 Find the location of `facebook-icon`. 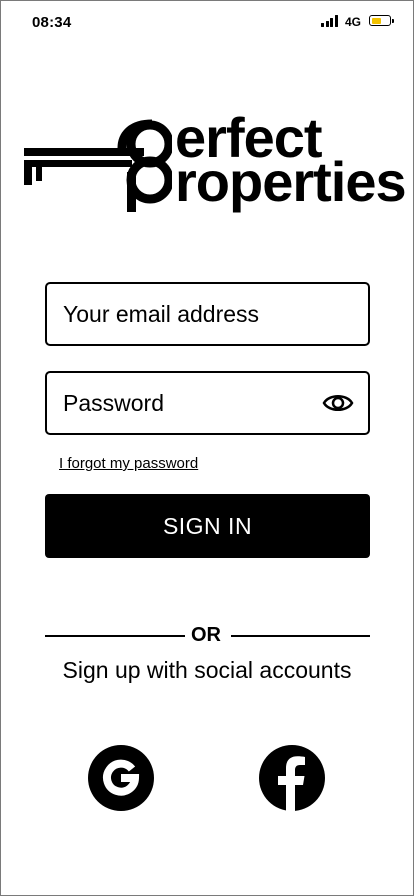

facebook-icon is located at coordinates (291, 783).